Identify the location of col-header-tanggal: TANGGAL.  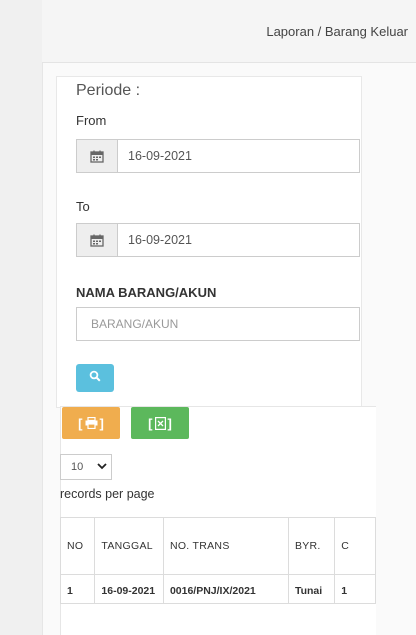
(129, 546).